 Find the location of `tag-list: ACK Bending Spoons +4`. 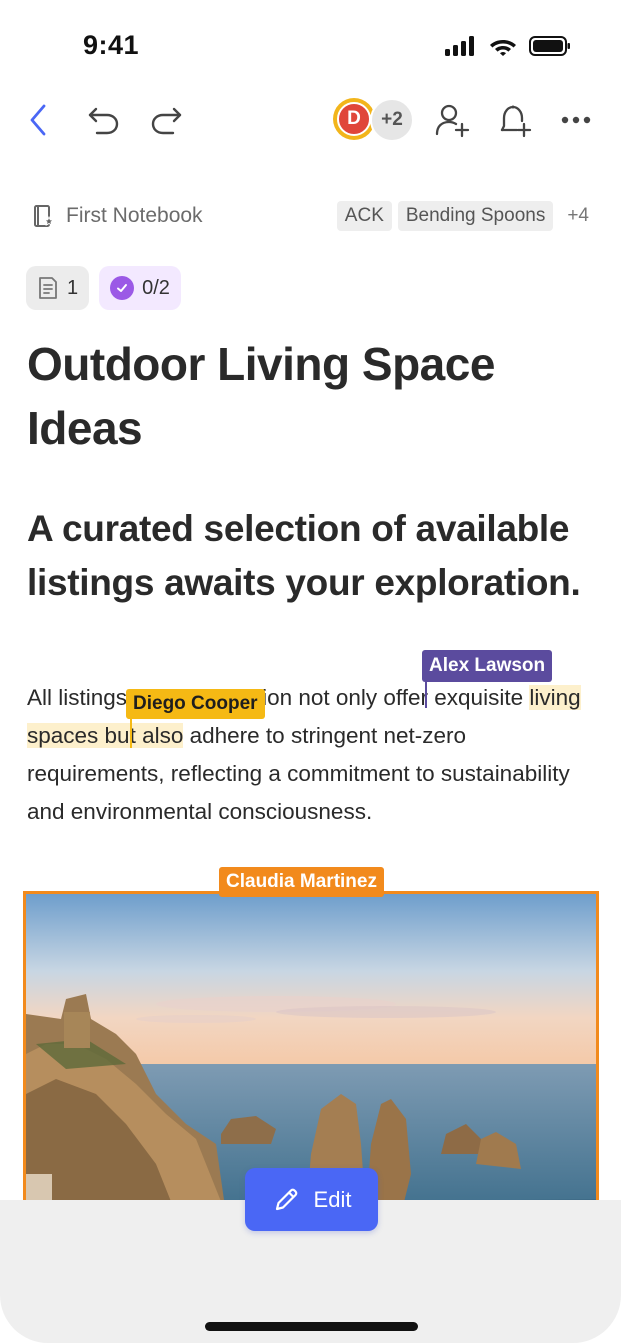

tag-list: ACK Bending Spoons +4 is located at coordinates (462, 216).